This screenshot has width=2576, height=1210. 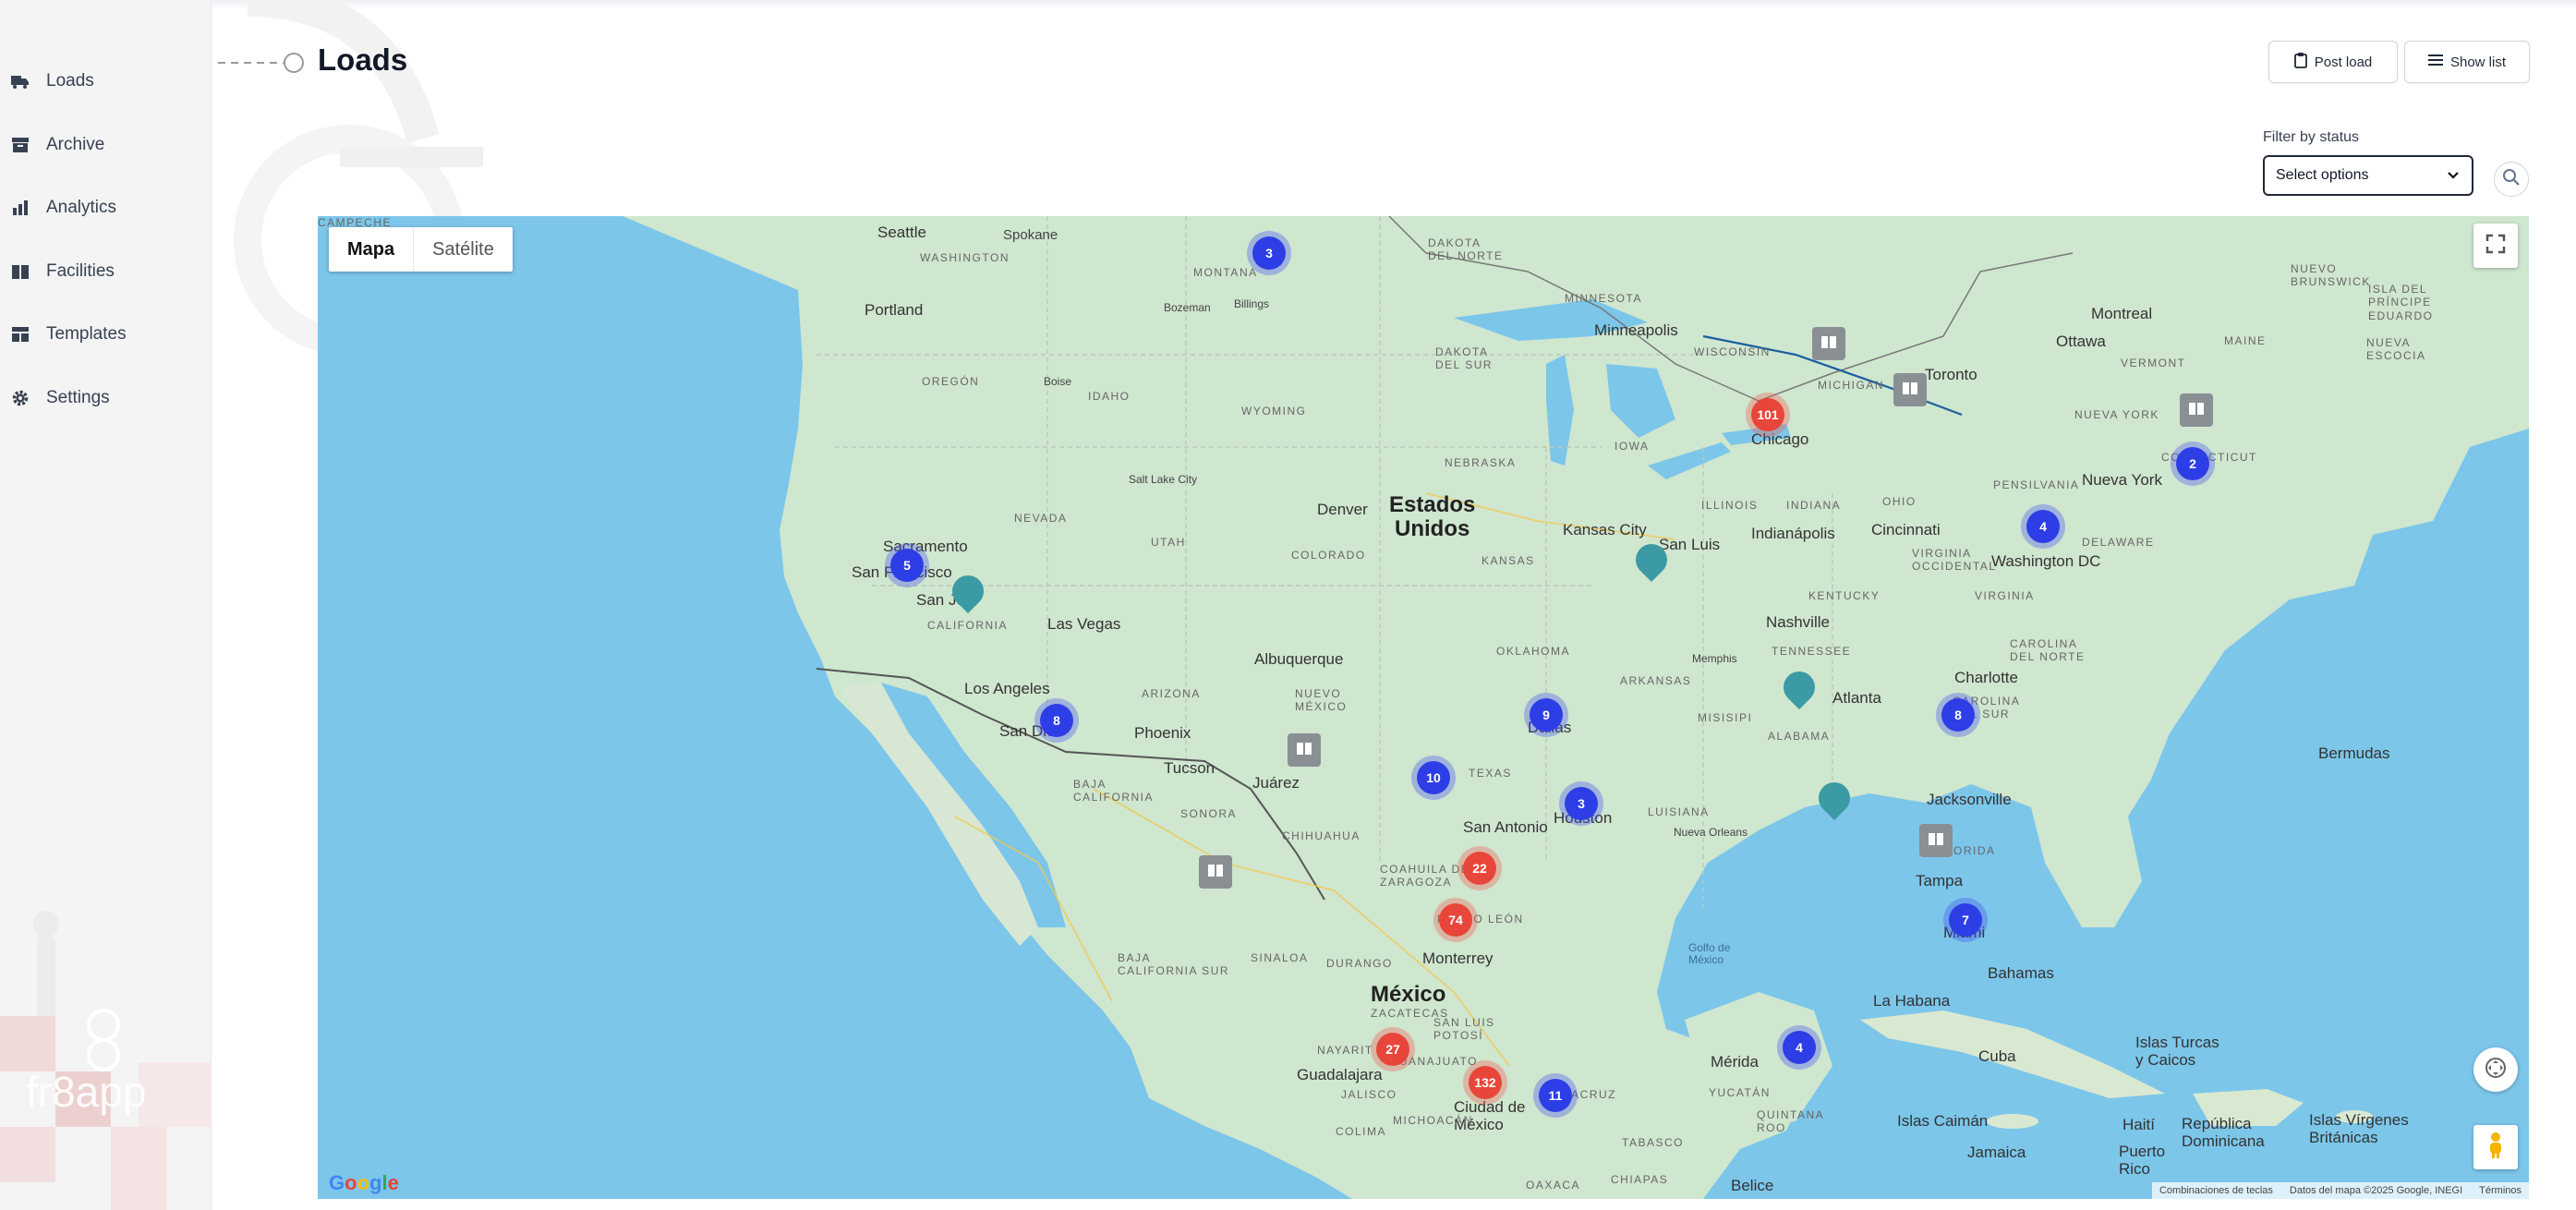 I want to click on cluster-marker: 101, so click(x=1767, y=414).